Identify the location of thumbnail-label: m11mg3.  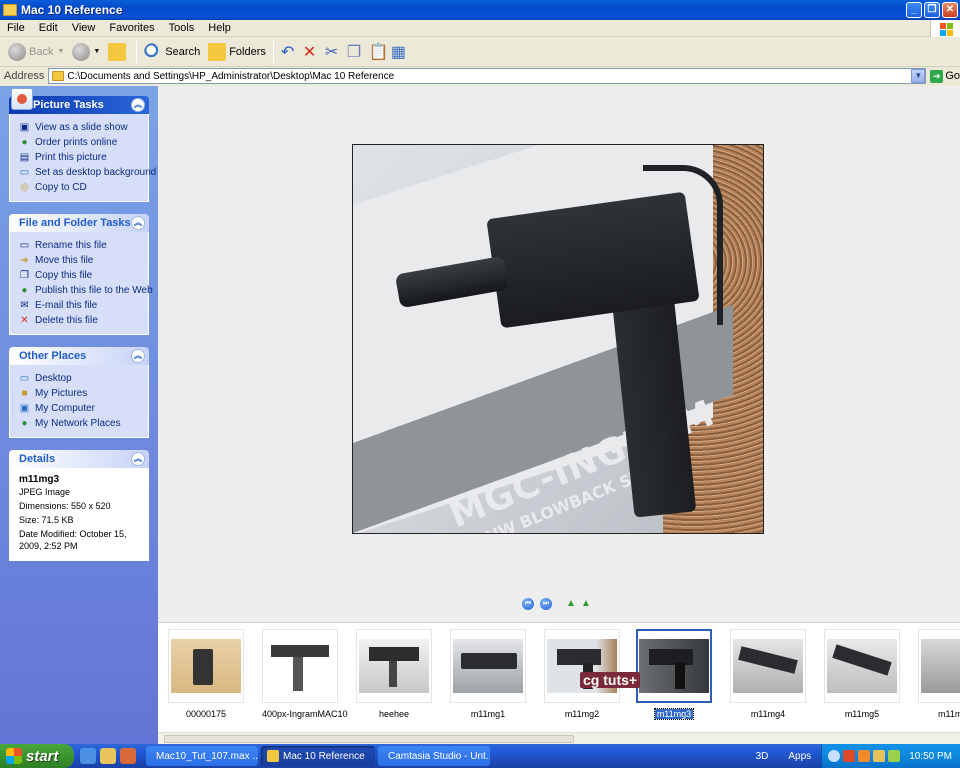
(674, 714).